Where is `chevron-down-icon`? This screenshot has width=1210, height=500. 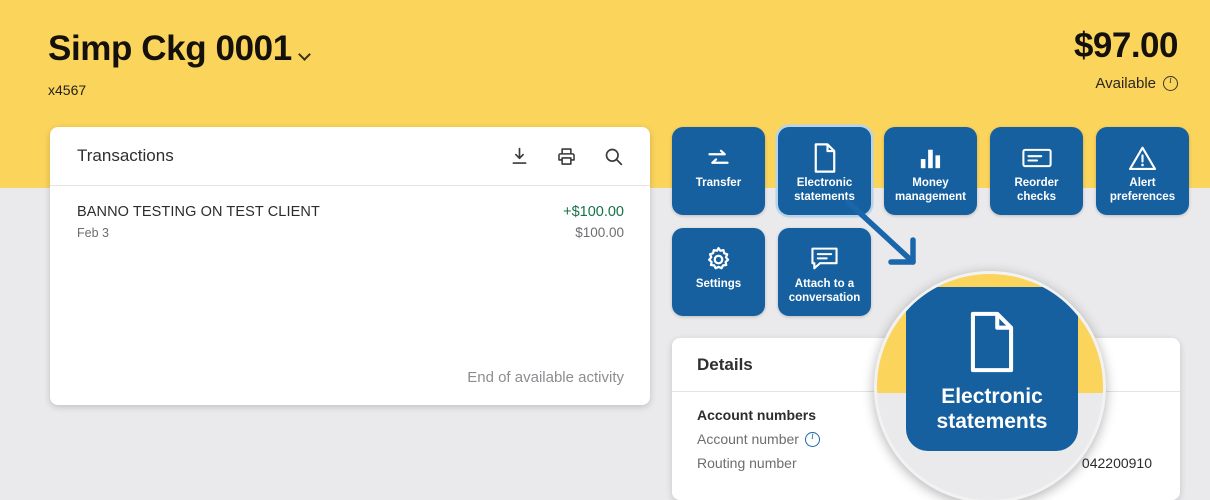
chevron-down-icon is located at coordinates (305, 55).